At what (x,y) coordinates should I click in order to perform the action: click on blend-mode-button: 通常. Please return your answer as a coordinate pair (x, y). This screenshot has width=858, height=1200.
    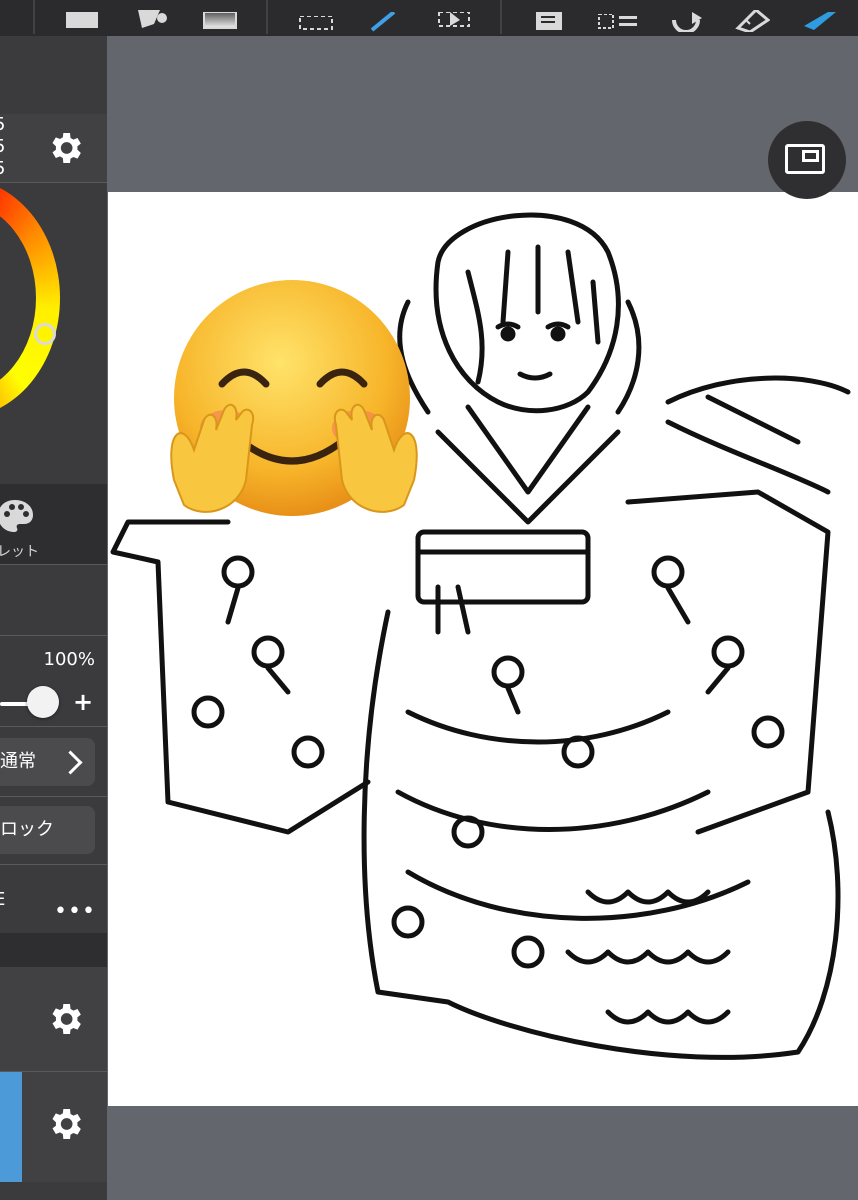
    Looking at the image, I should click on (47, 762).